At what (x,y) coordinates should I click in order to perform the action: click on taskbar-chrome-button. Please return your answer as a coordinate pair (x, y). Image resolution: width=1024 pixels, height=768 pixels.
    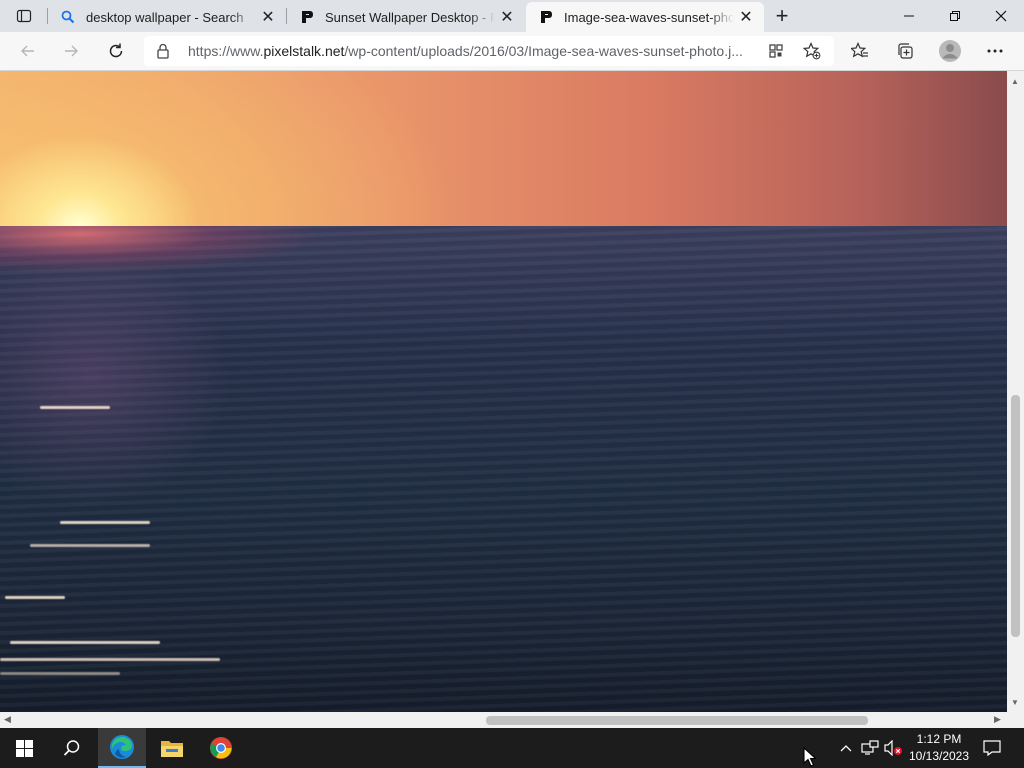
    Looking at the image, I should click on (221, 748).